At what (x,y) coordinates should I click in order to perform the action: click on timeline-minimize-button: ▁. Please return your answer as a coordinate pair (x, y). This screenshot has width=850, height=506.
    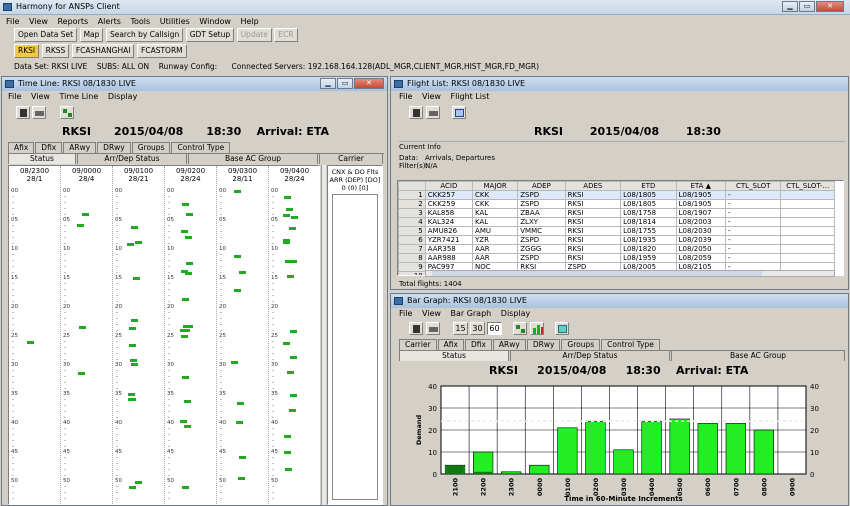
    Looking at the image, I should click on (328, 83).